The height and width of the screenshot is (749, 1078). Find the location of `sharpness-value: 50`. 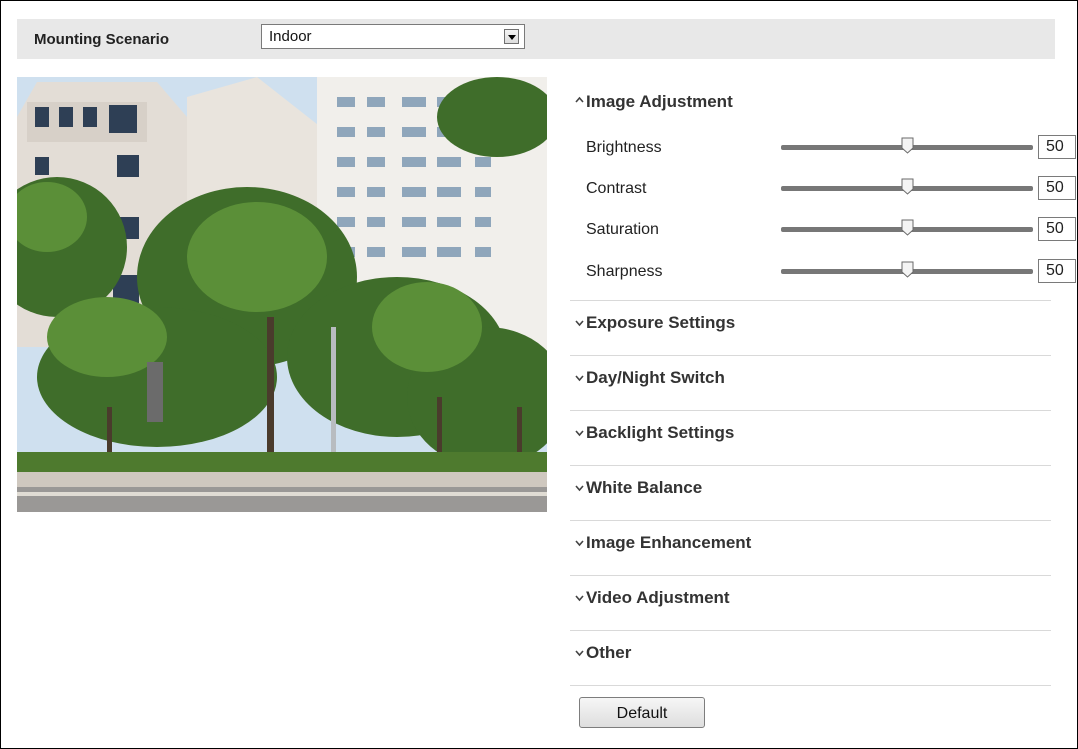

sharpness-value: 50 is located at coordinates (1057, 271).